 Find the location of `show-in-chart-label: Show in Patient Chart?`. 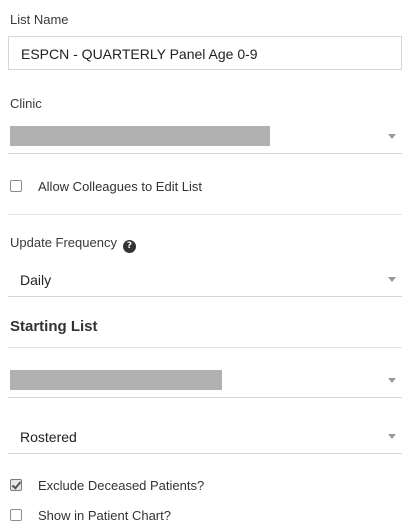

show-in-chart-label: Show in Patient Chart? is located at coordinates (104, 515).